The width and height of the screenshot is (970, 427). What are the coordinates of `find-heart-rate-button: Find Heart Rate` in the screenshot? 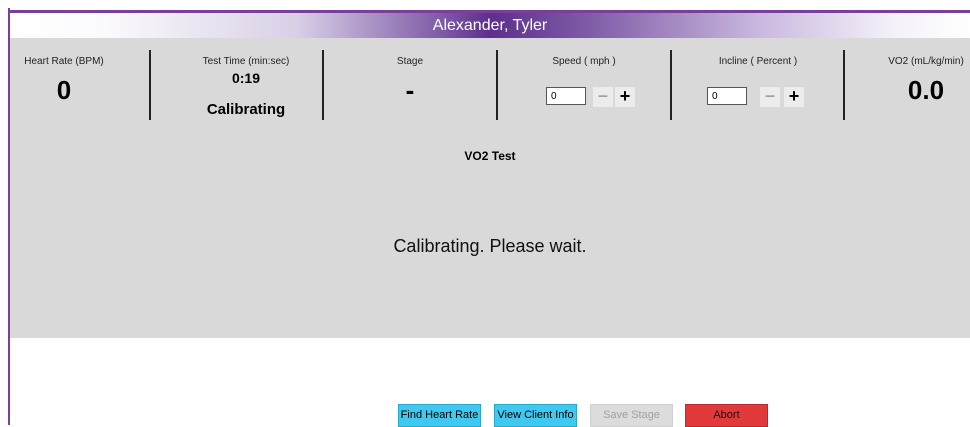 It's located at (439, 415).